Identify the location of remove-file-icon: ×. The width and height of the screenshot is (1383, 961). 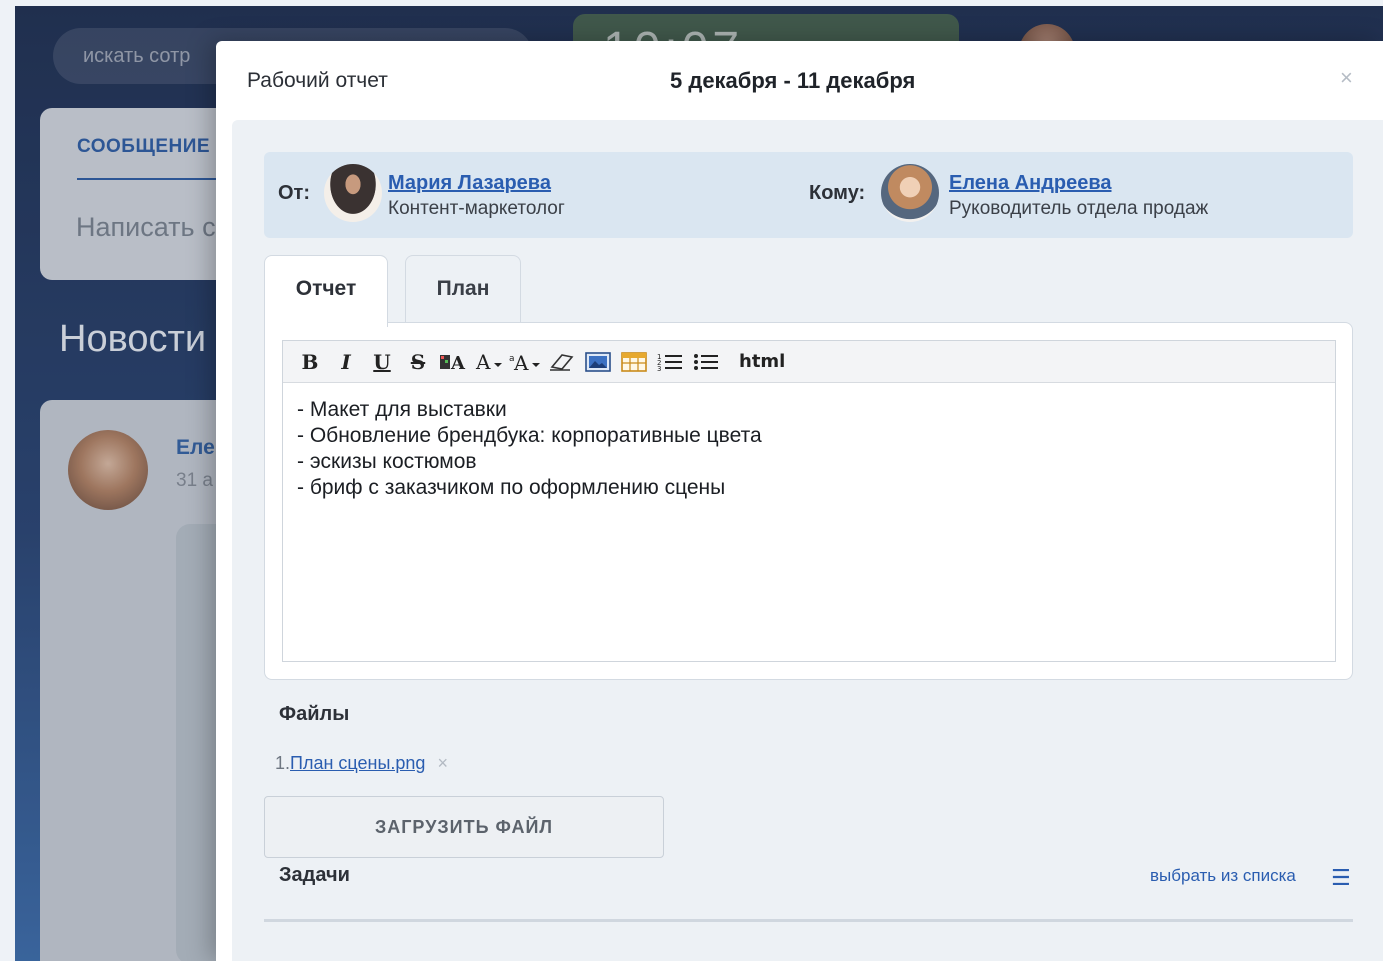
(442, 763).